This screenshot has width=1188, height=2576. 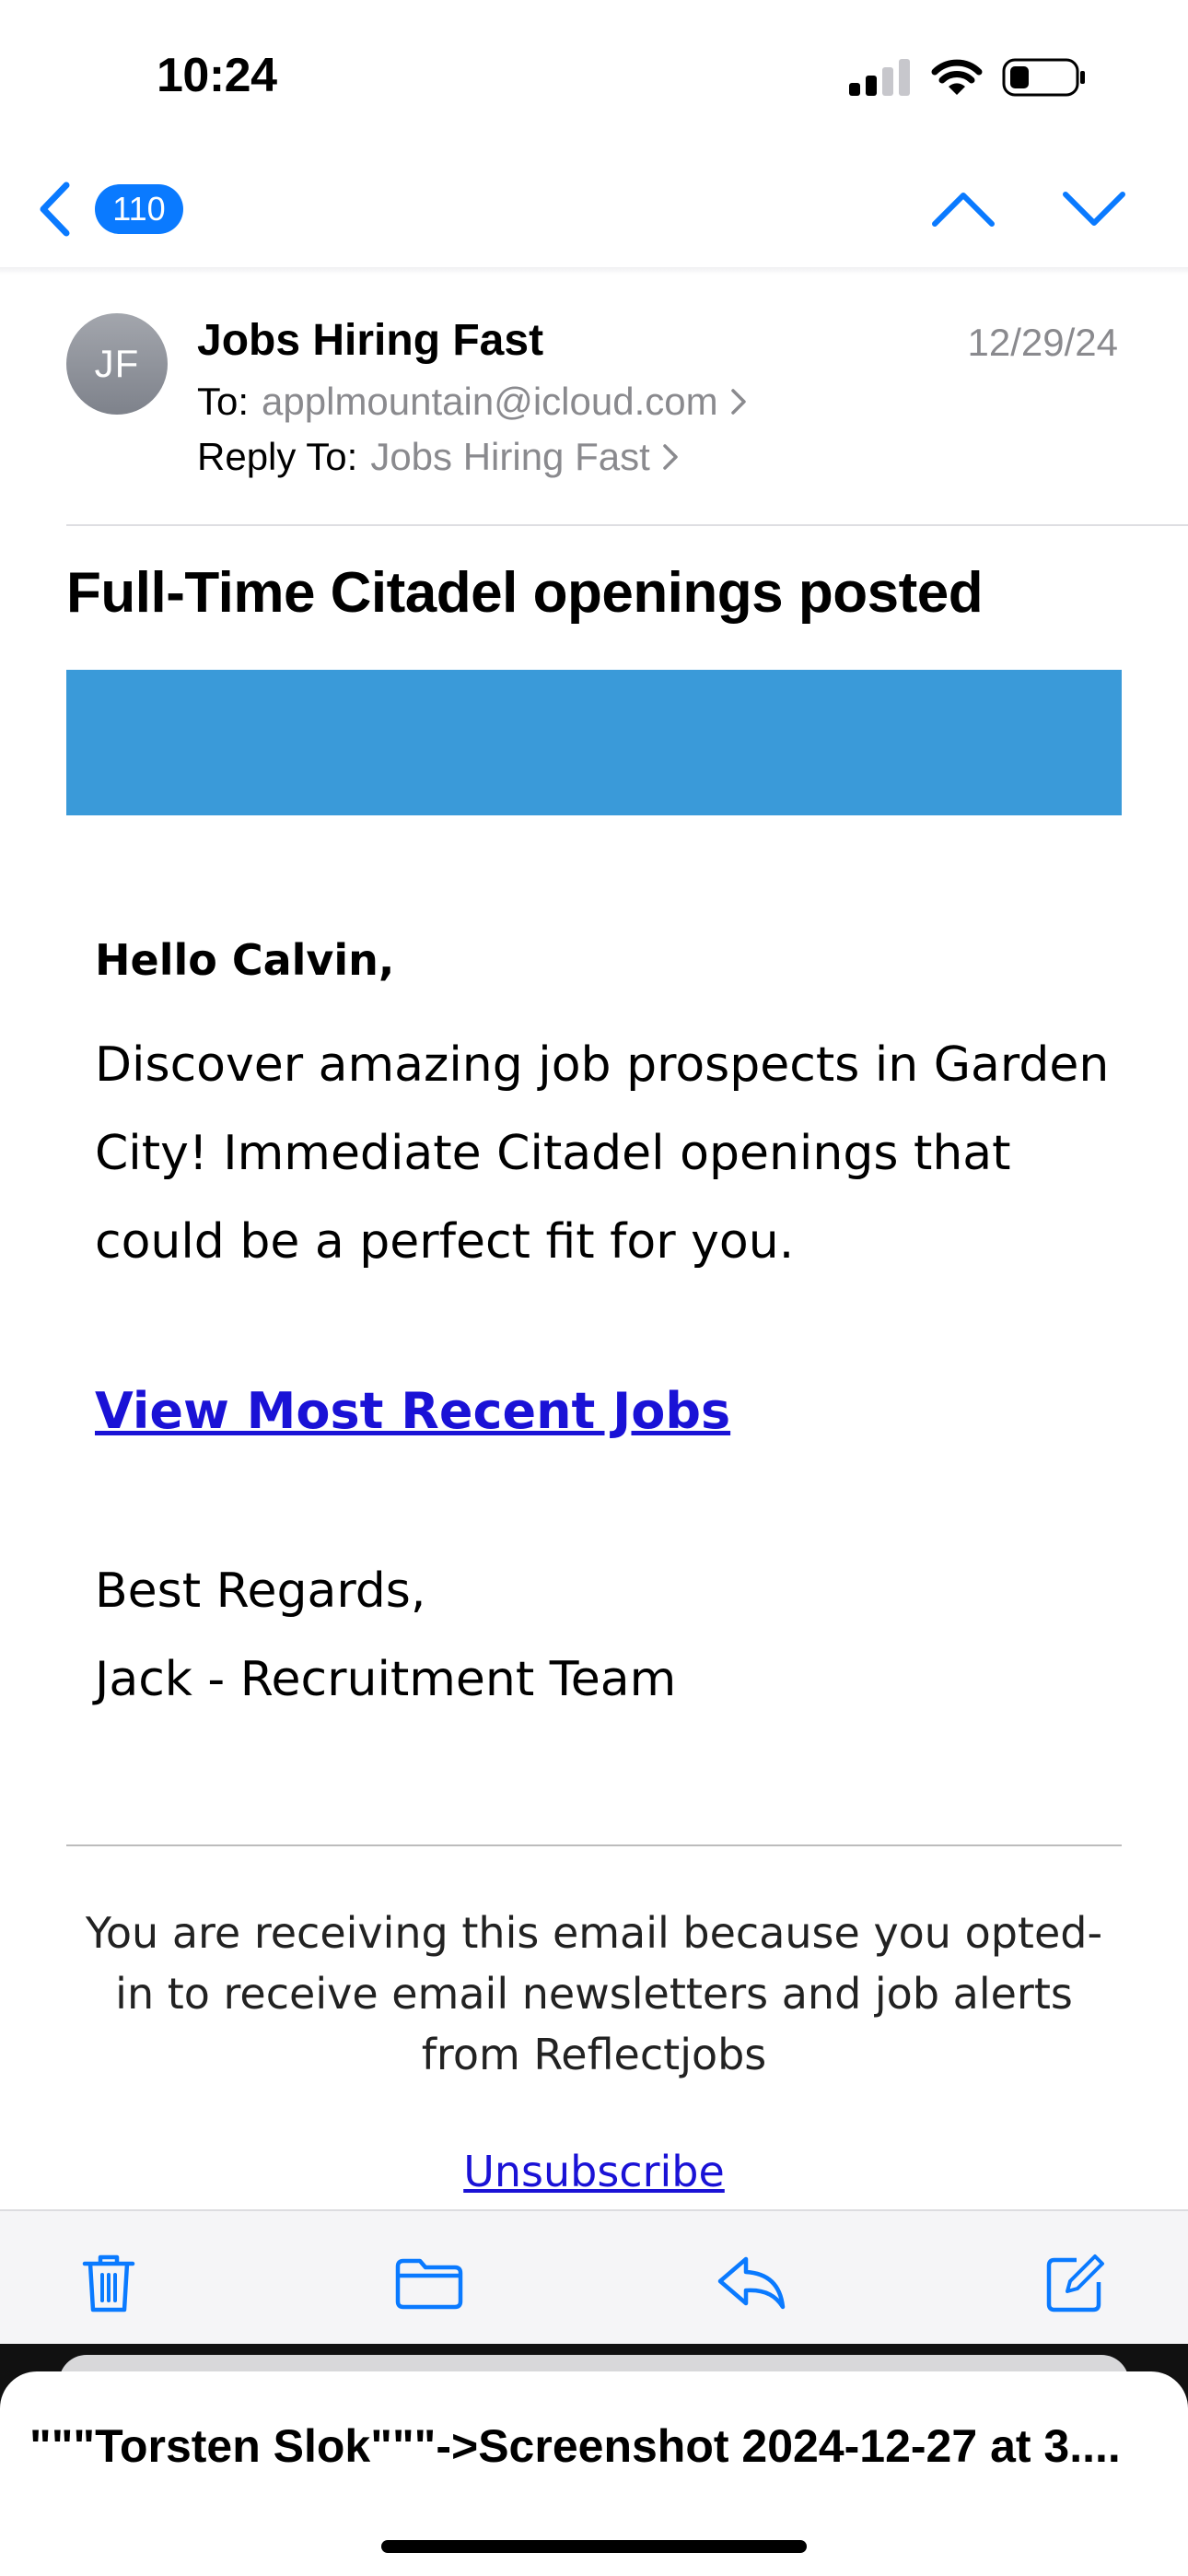 I want to click on footer-divider, so click(x=594, y=1845).